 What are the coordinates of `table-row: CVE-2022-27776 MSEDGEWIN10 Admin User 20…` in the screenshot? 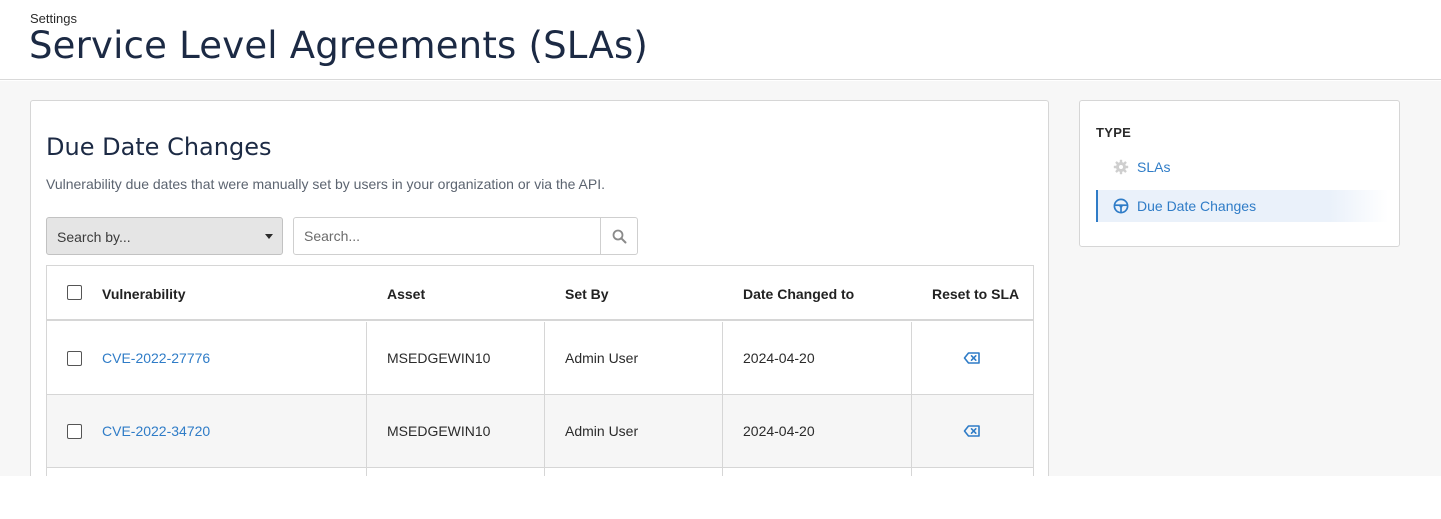 It's located at (540, 358).